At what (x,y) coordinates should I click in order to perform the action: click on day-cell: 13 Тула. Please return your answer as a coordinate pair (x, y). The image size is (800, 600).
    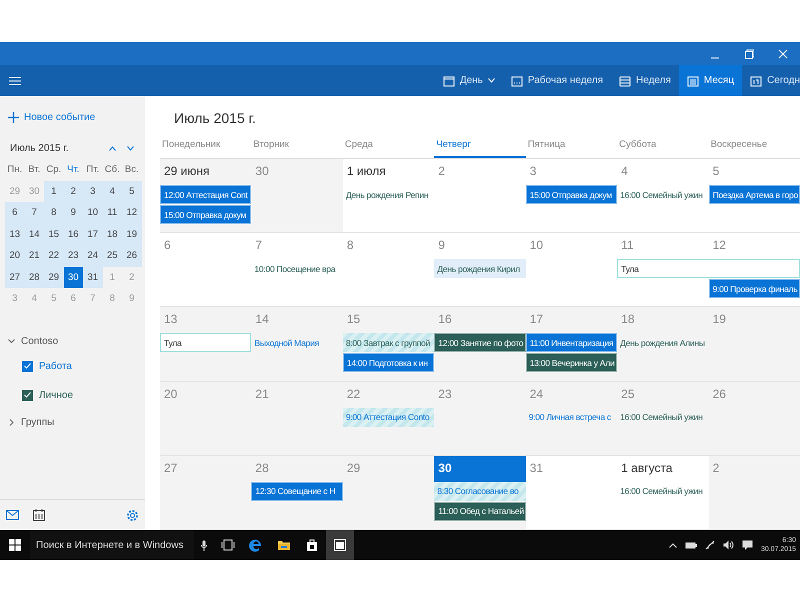
    Looking at the image, I should click on (206, 344).